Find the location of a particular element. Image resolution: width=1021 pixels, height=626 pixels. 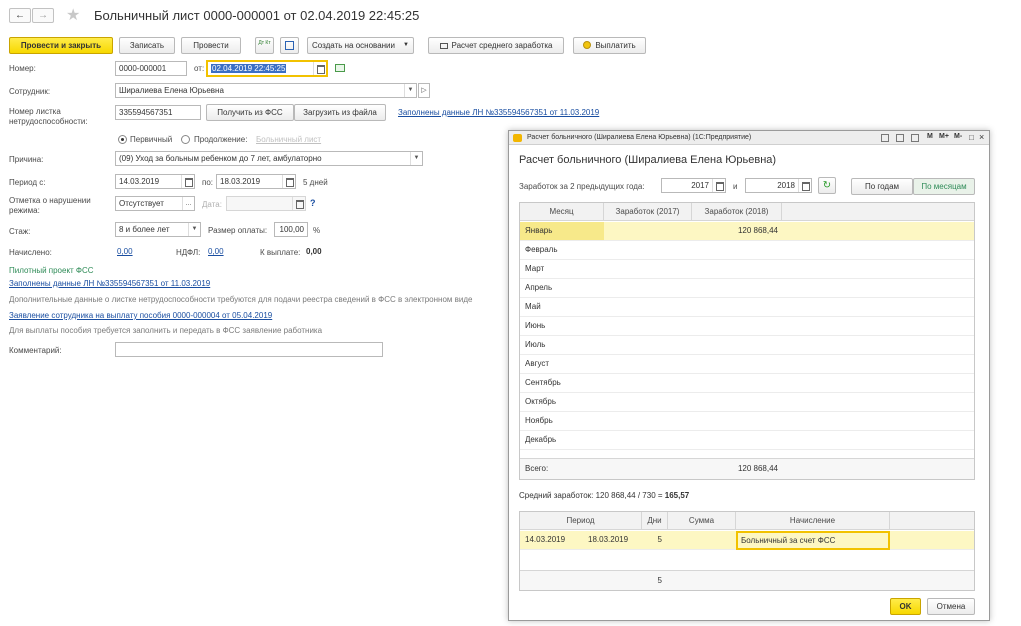

date-label: от: is located at coordinates (199, 68).